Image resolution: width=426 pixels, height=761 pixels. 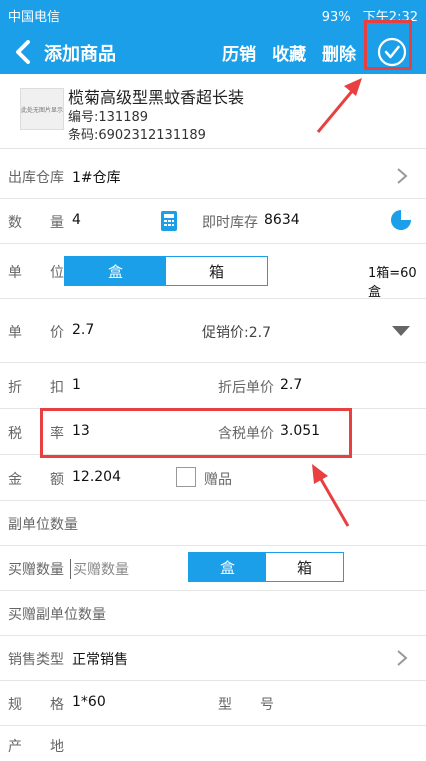 What do you see at coordinates (216, 271) in the screenshot?
I see `unit-option-case: 箱` at bounding box center [216, 271].